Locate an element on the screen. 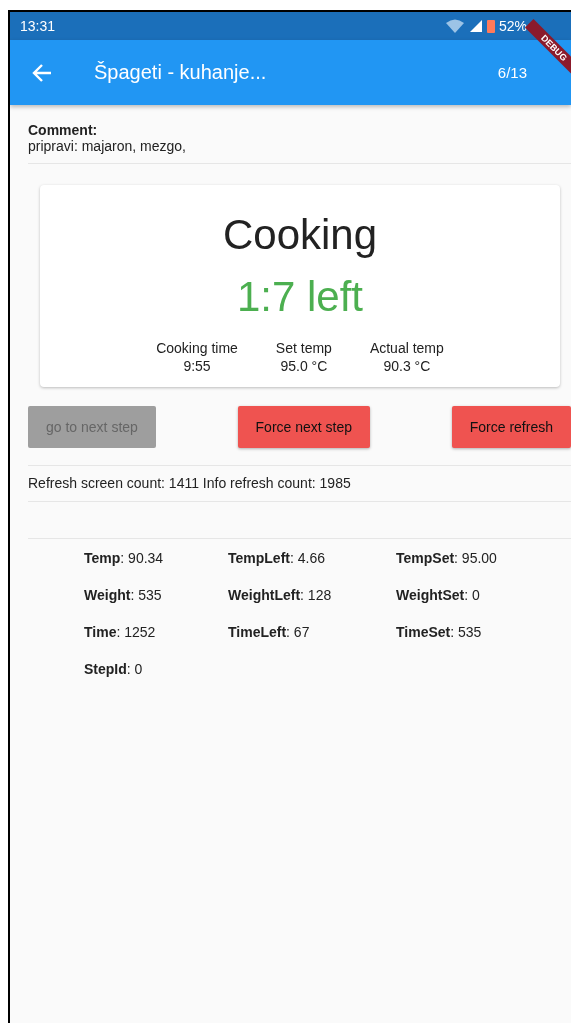 This screenshot has width=571, height=1023. sensor-field: TimeSet: 535 is located at coordinates (439, 632).